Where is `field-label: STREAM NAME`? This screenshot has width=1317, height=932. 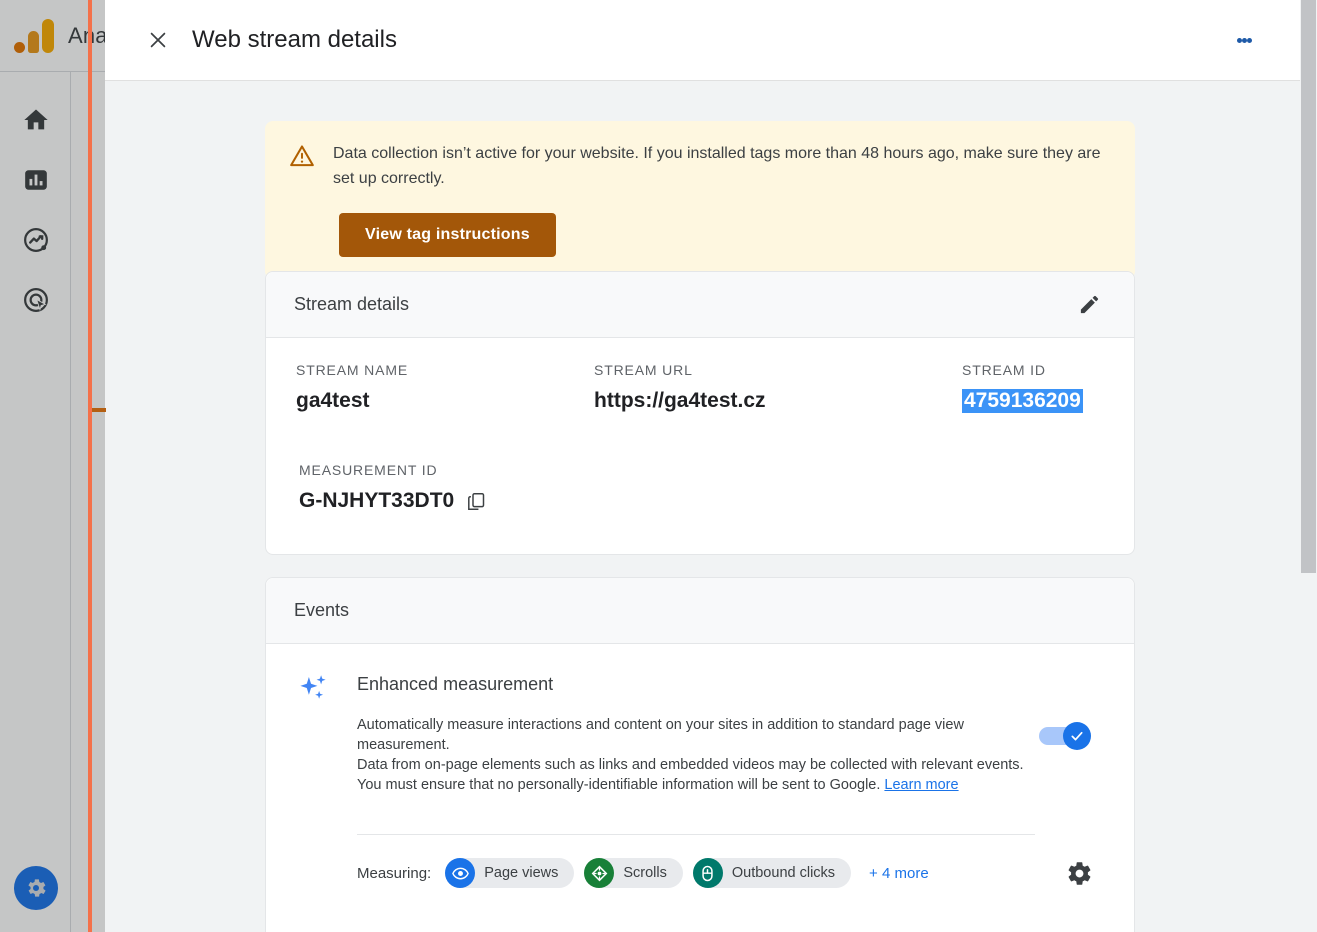 field-label: STREAM NAME is located at coordinates (352, 370).